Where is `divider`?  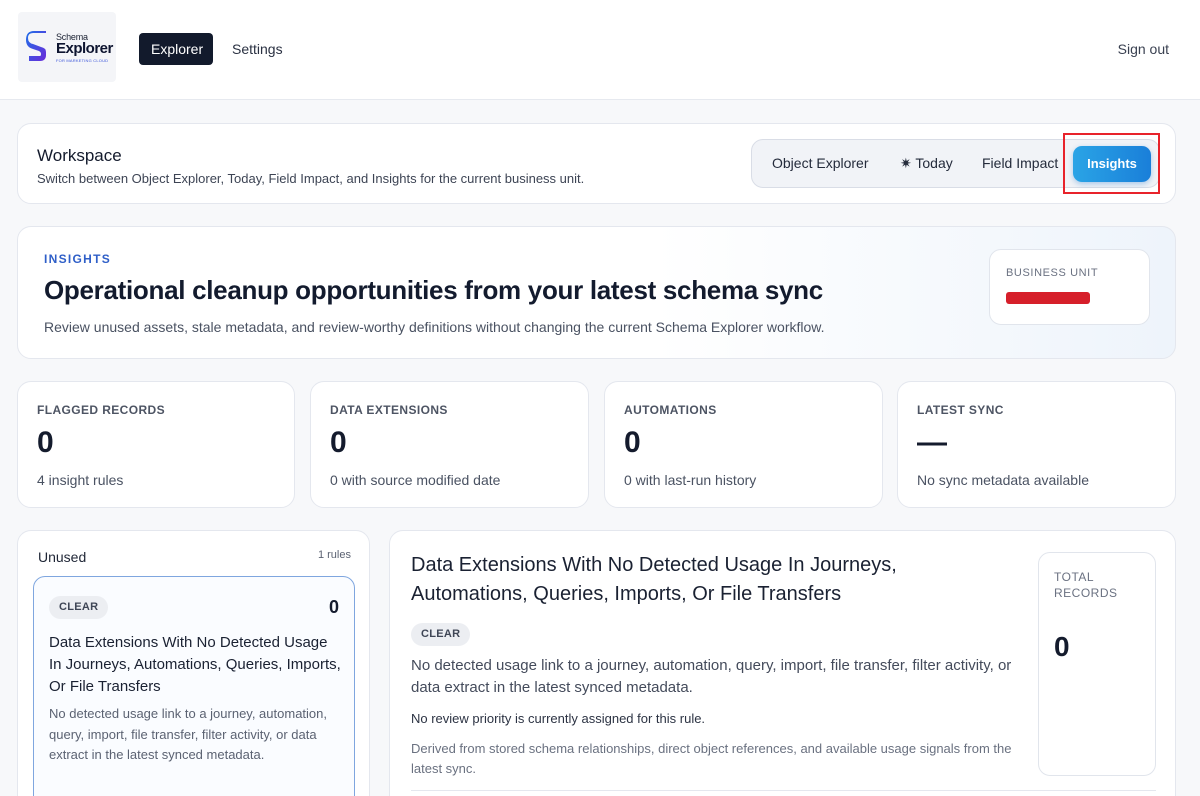 divider is located at coordinates (783, 790).